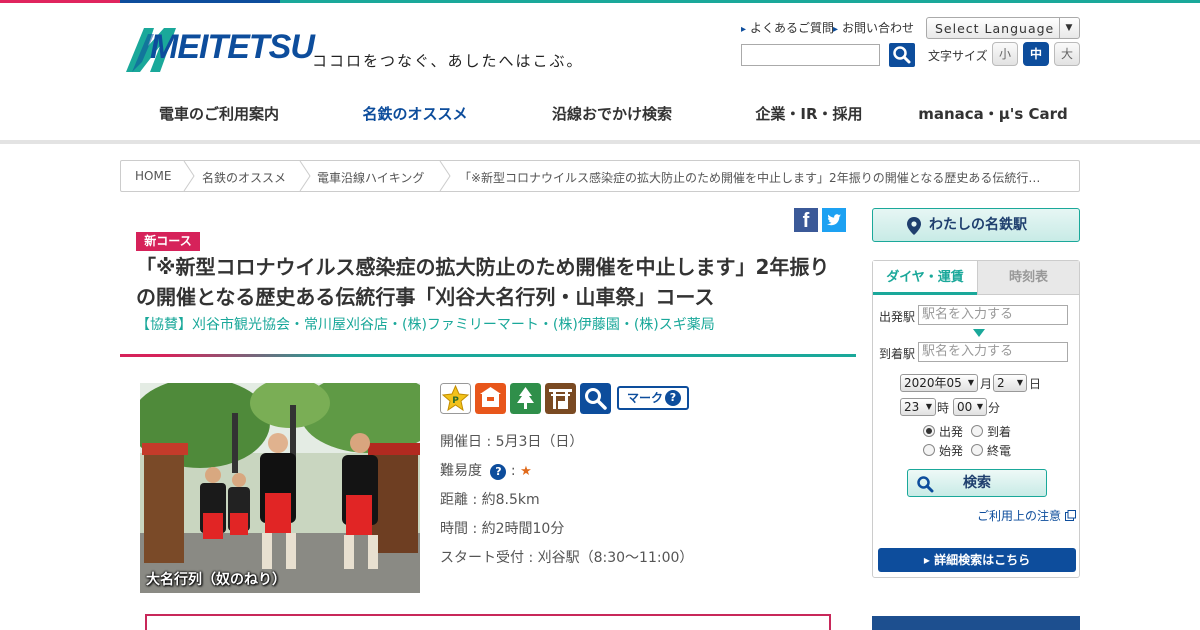 The image size is (1200, 630). I want to click on parking-icon: P, so click(455, 398).